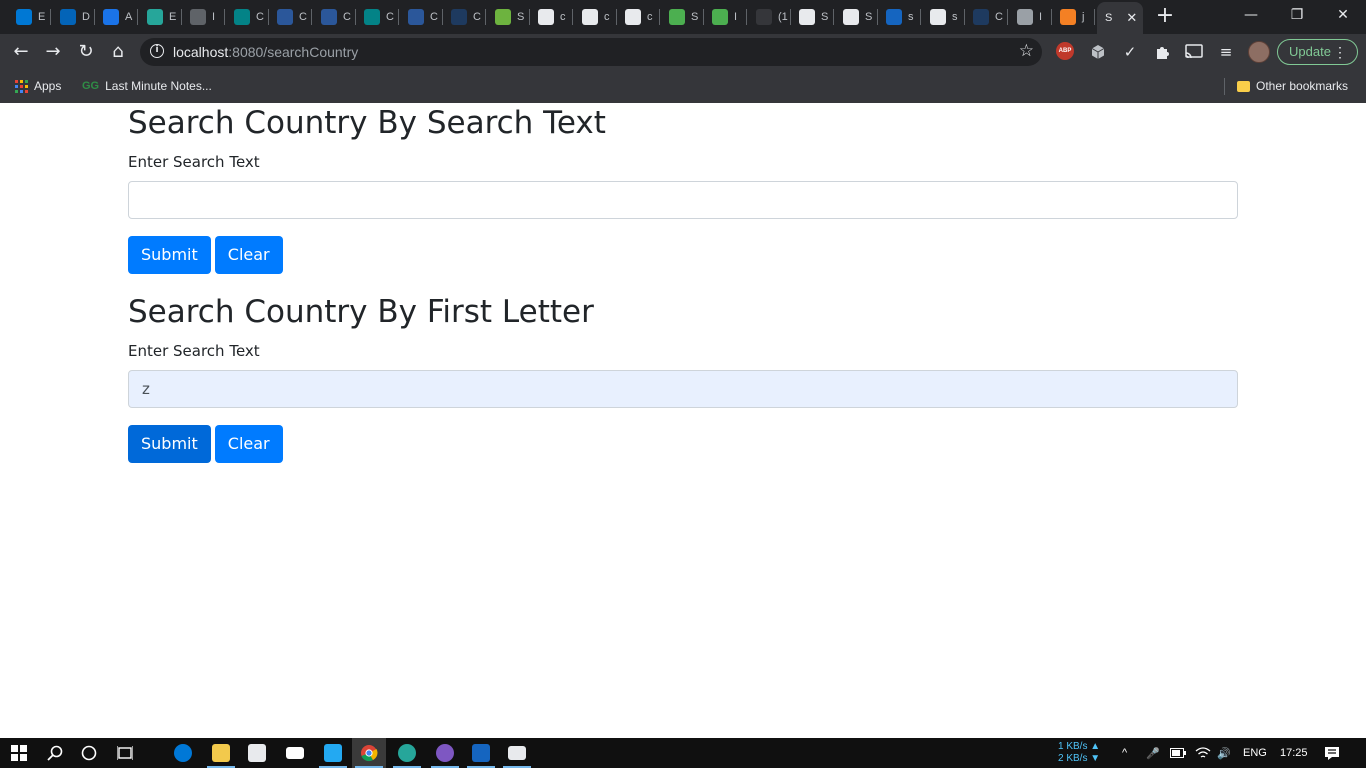  What do you see at coordinates (55, 753) in the screenshot?
I see `search-icon` at bounding box center [55, 753].